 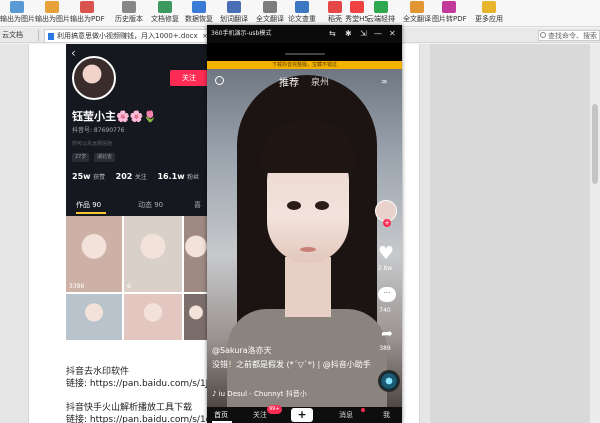 I want to click on tab-cloud-docs: 云文档, so click(x=12, y=35).